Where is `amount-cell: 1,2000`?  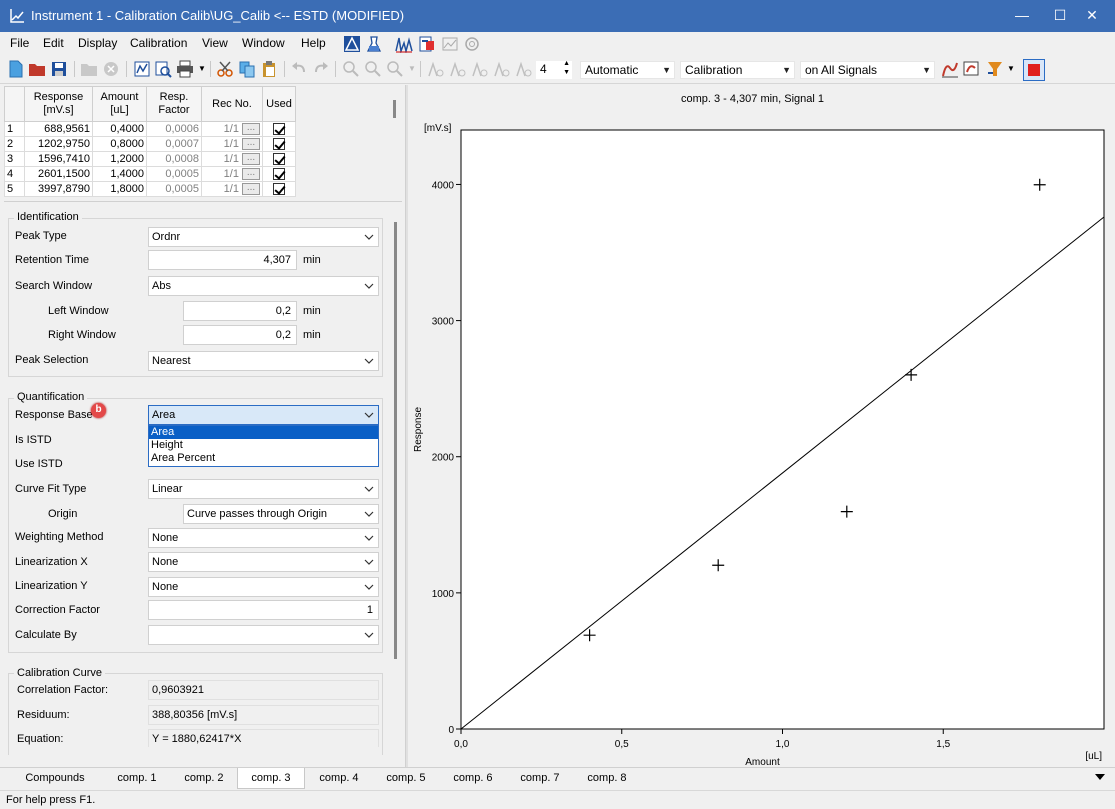
amount-cell: 1,2000 is located at coordinates (119, 159).